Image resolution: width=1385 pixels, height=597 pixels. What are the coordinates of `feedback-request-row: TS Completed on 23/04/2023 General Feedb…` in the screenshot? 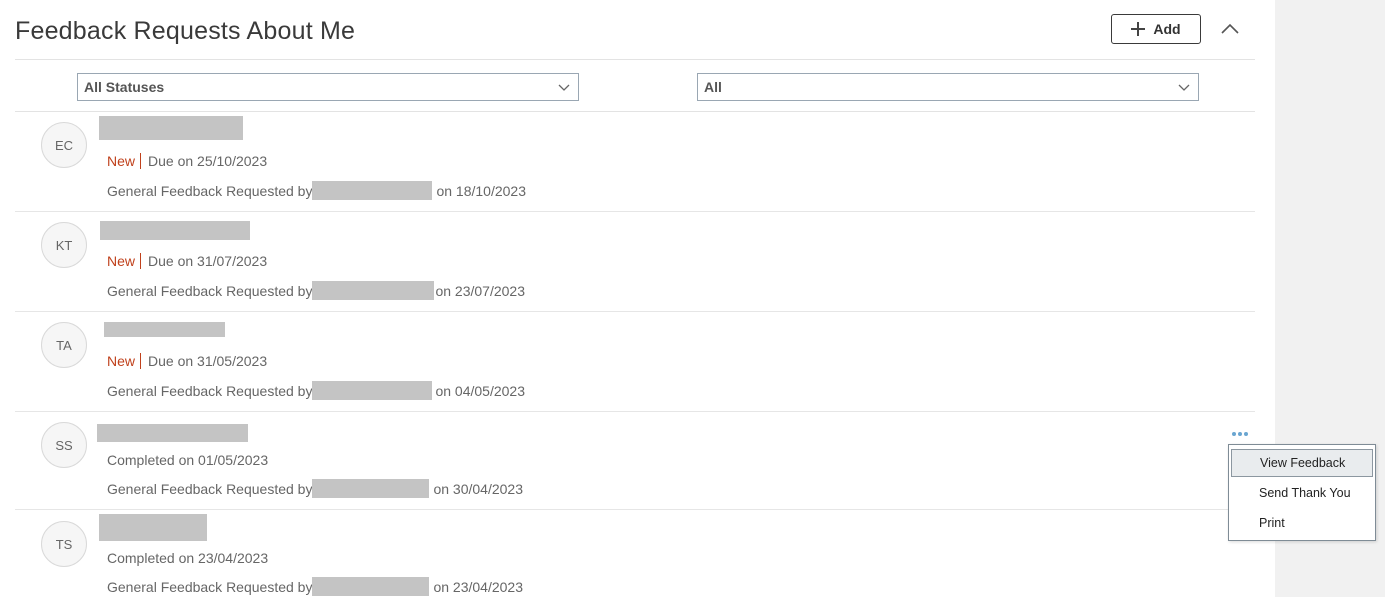 It's located at (635, 553).